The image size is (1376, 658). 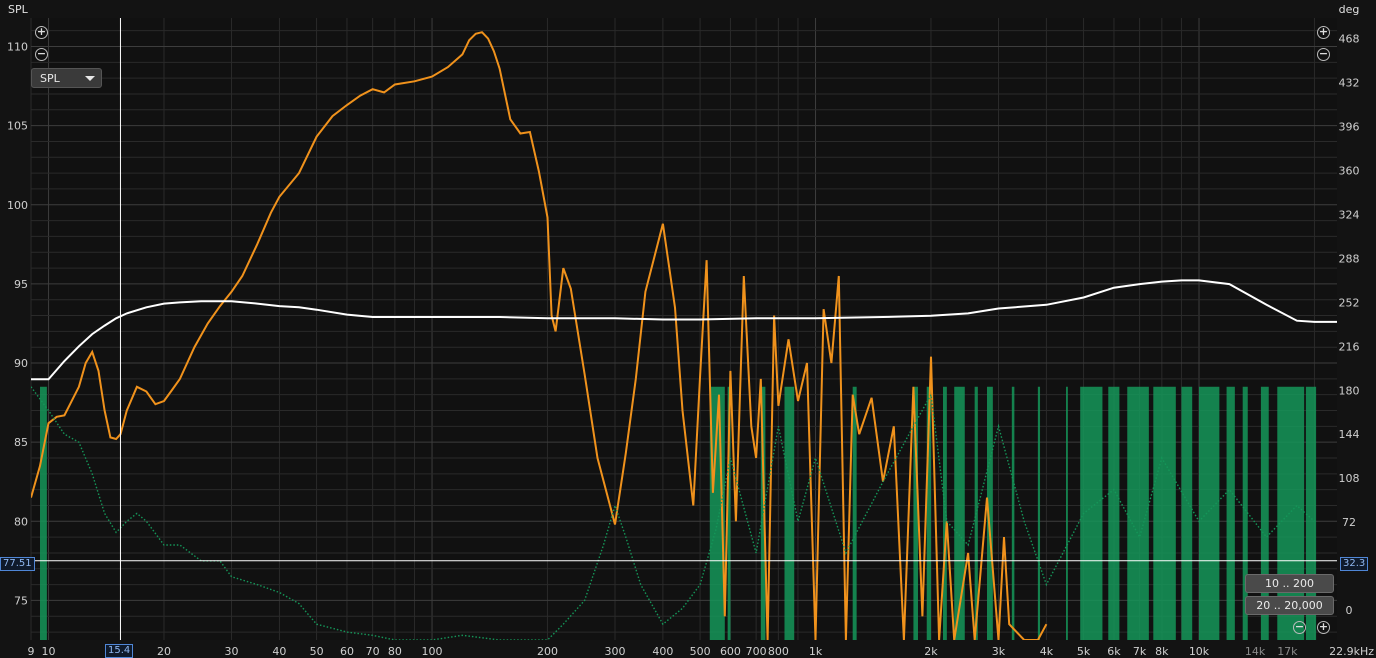 I want to click on x-tick-label: 5k, so click(x=1084, y=651).